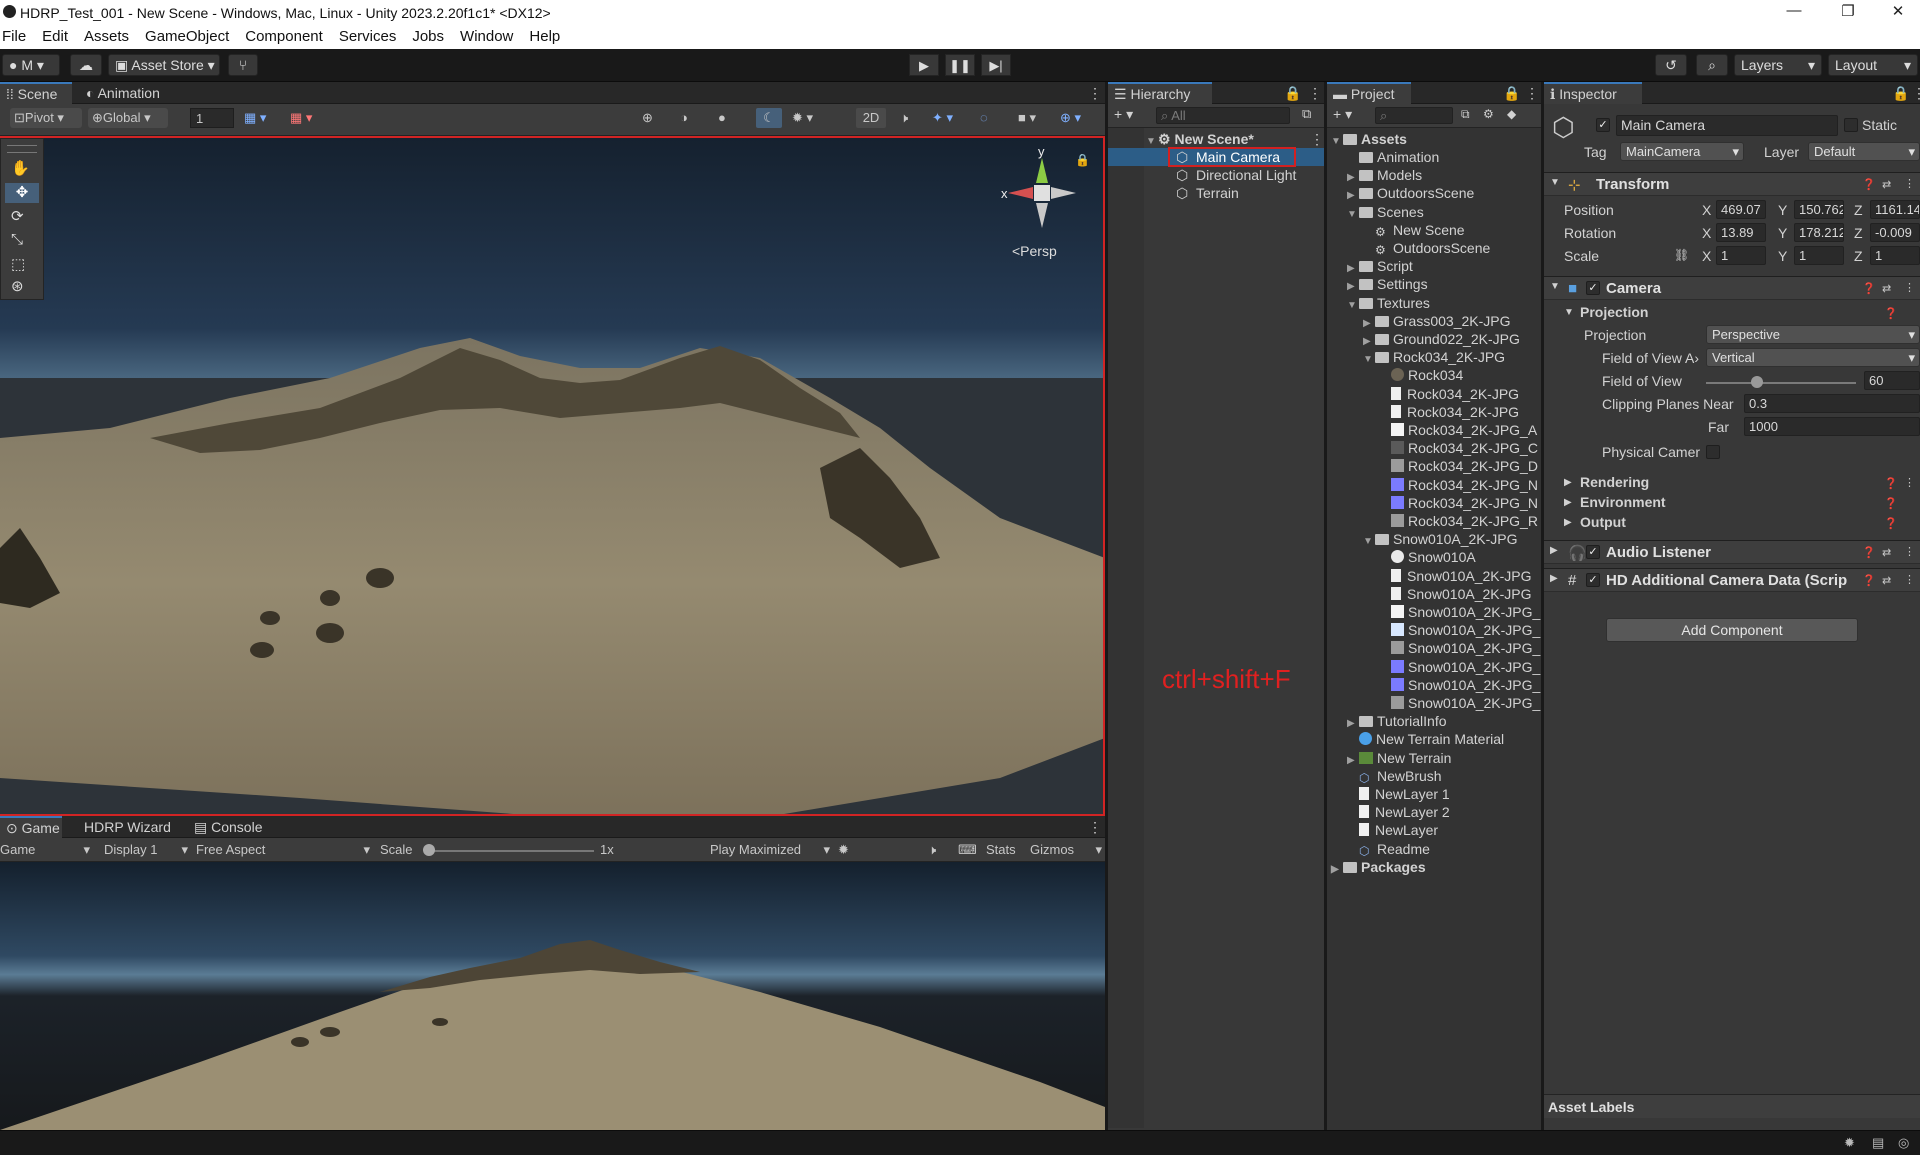 This screenshot has height=1155, width=1920. Describe the element at coordinates (1851, 125) in the screenshot. I see `static-checkbox` at that location.